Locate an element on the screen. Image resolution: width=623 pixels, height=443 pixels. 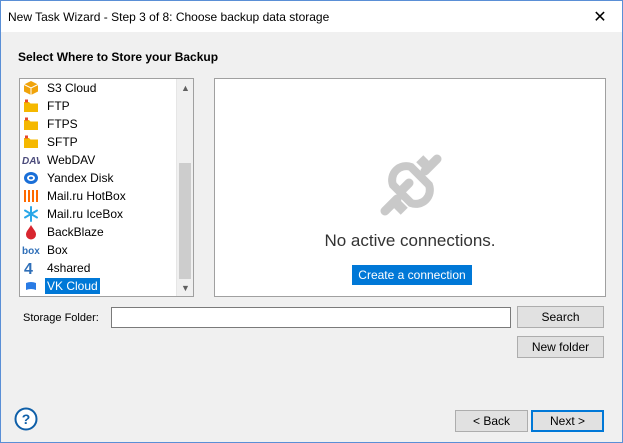
storage-item-label: Yandex Disk is located at coordinates (80, 178).